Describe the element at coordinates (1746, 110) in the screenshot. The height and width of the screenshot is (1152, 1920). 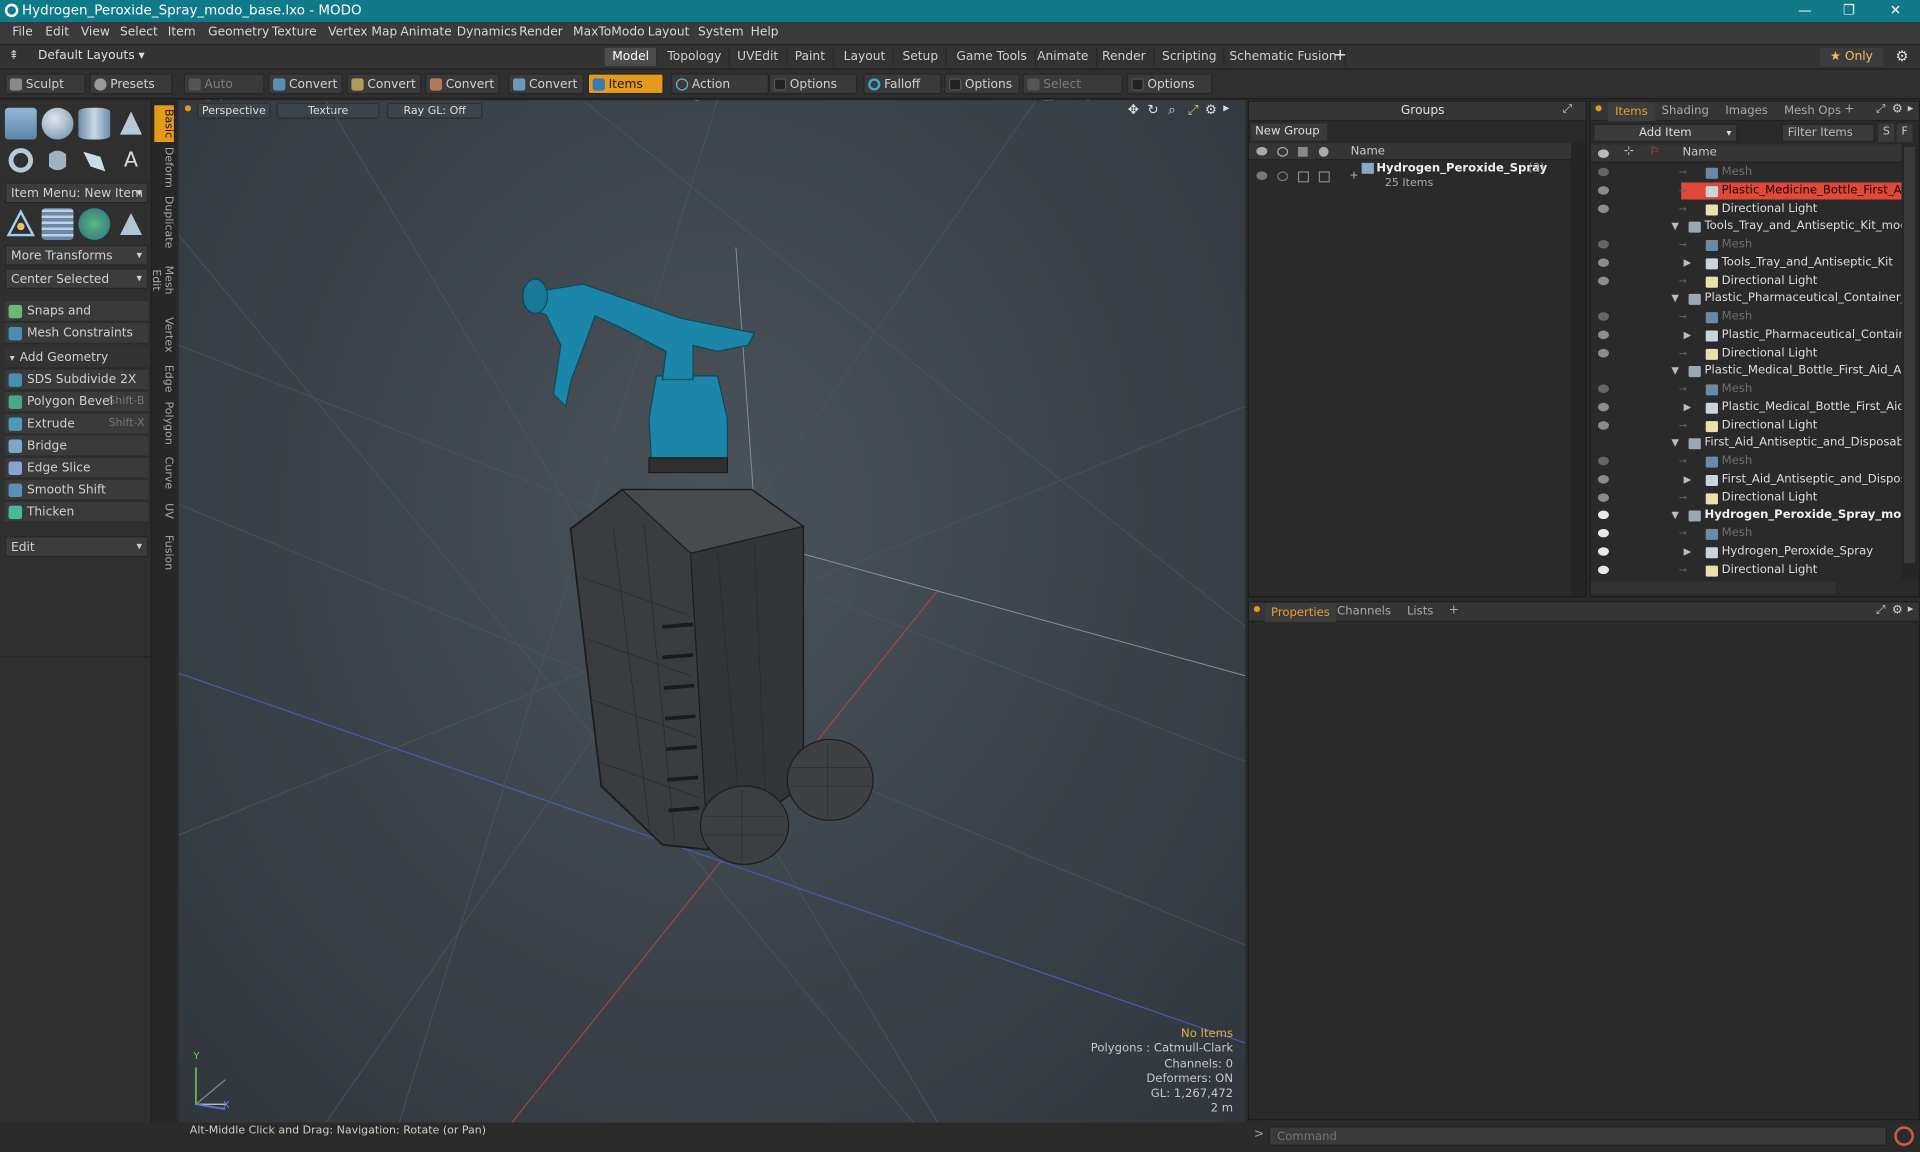
I see `tab-images: Images` at that location.